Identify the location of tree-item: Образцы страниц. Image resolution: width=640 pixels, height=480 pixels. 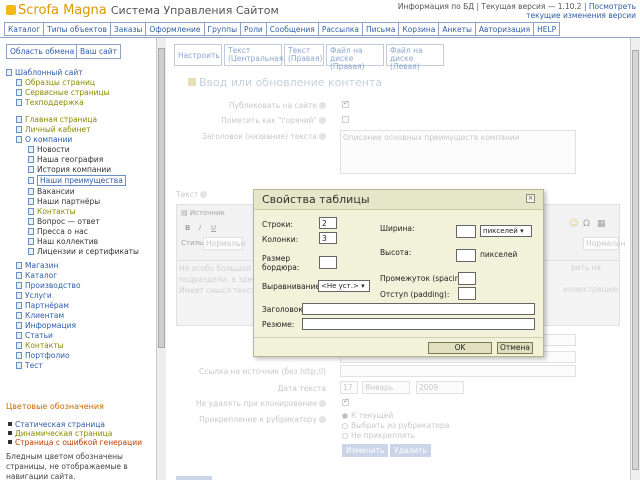
(55, 83).